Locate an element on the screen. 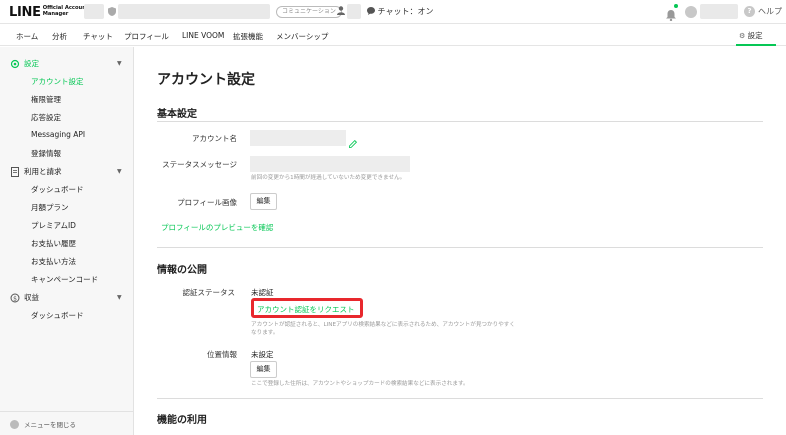 The width and height of the screenshot is (786, 435). nav-profile: プロフィール is located at coordinates (146, 36).